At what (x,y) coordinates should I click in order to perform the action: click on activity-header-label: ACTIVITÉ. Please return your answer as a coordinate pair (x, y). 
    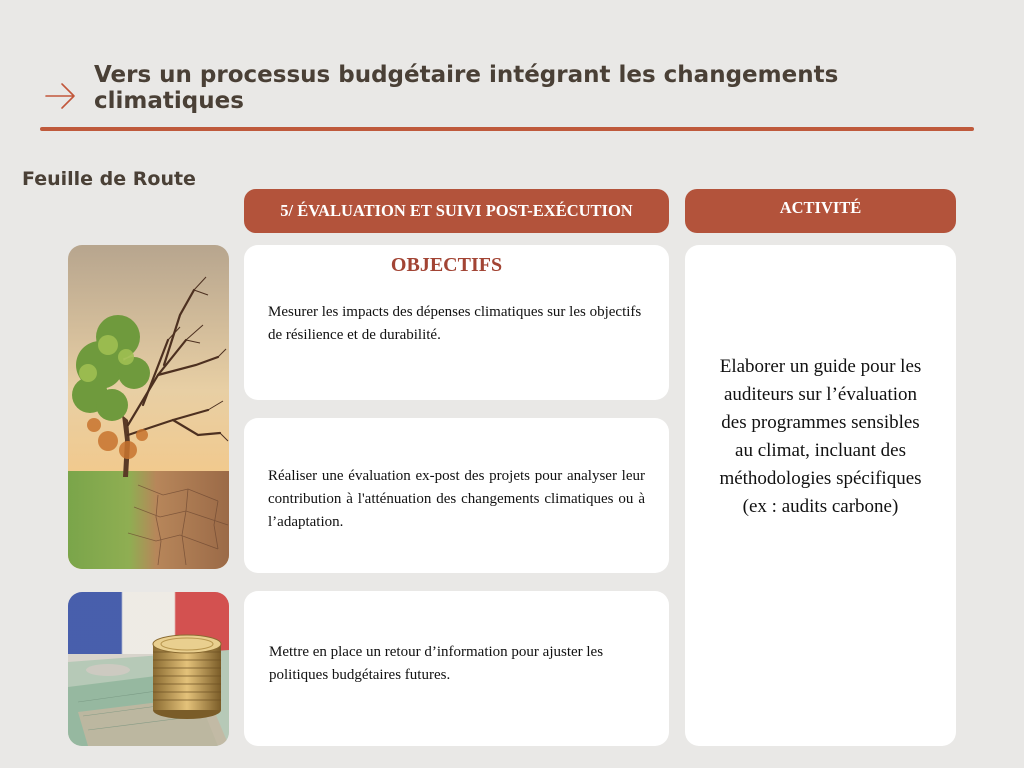
    Looking at the image, I should click on (820, 207).